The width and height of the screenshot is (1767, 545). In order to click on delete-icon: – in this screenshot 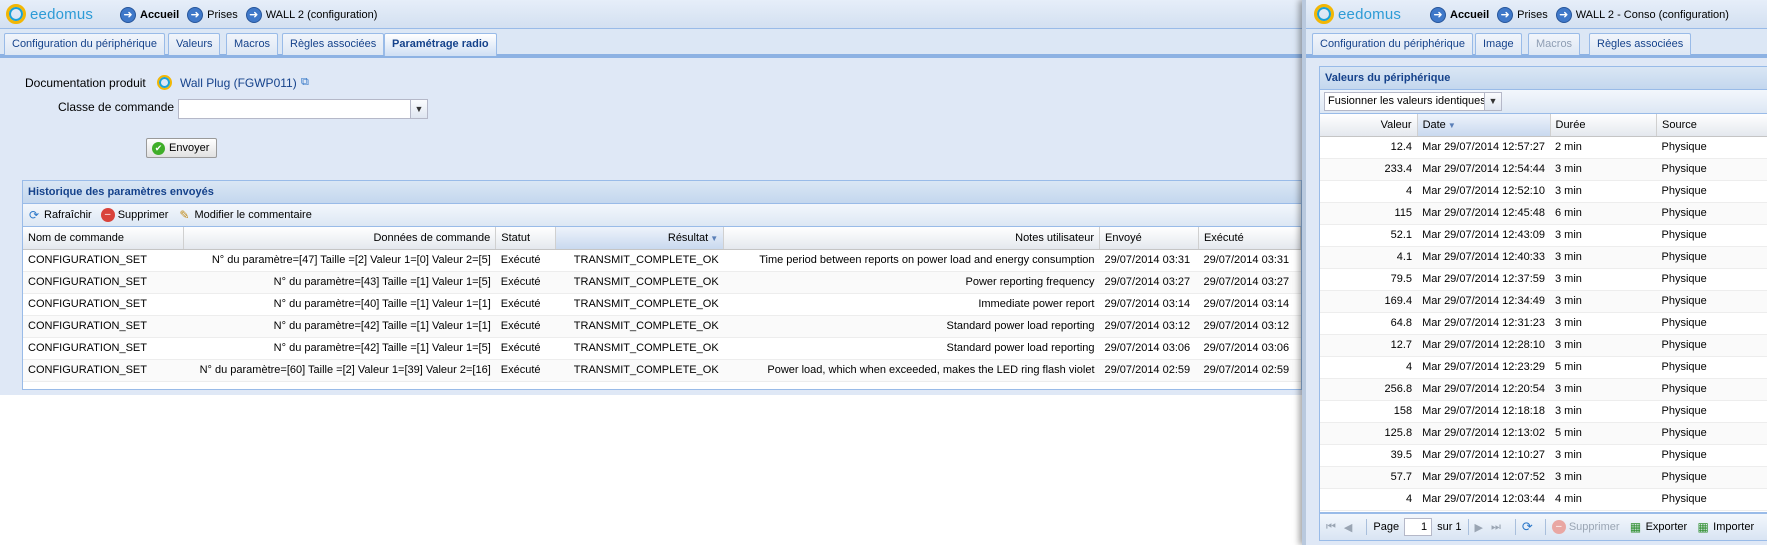, I will do `click(1558, 527)`.